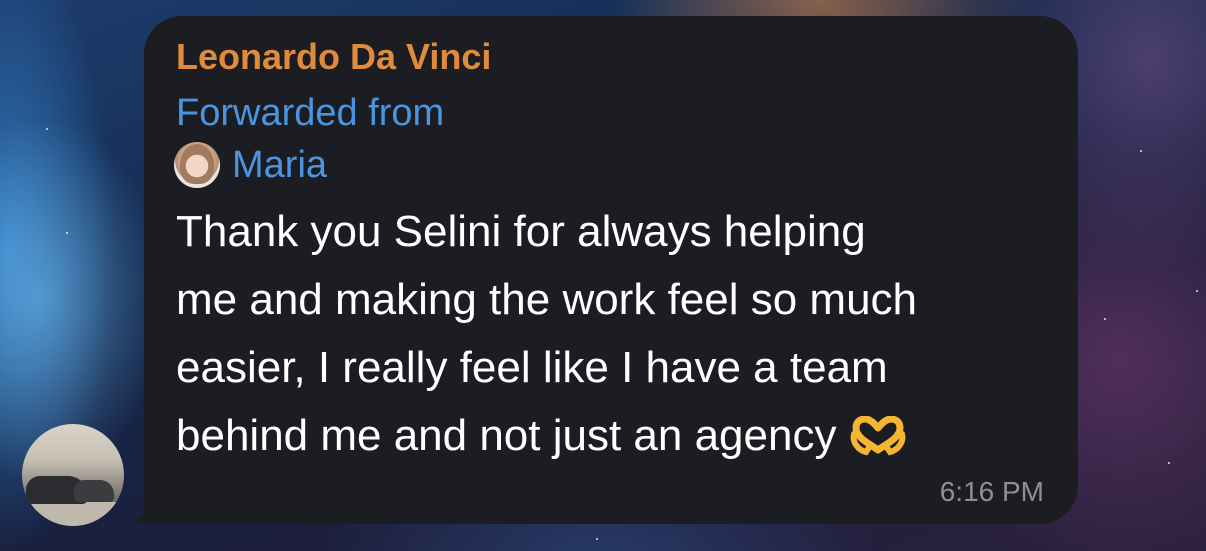 This screenshot has height=551, width=1206. What do you see at coordinates (279, 165) in the screenshot?
I see `forwarded-source-name: Maria` at bounding box center [279, 165].